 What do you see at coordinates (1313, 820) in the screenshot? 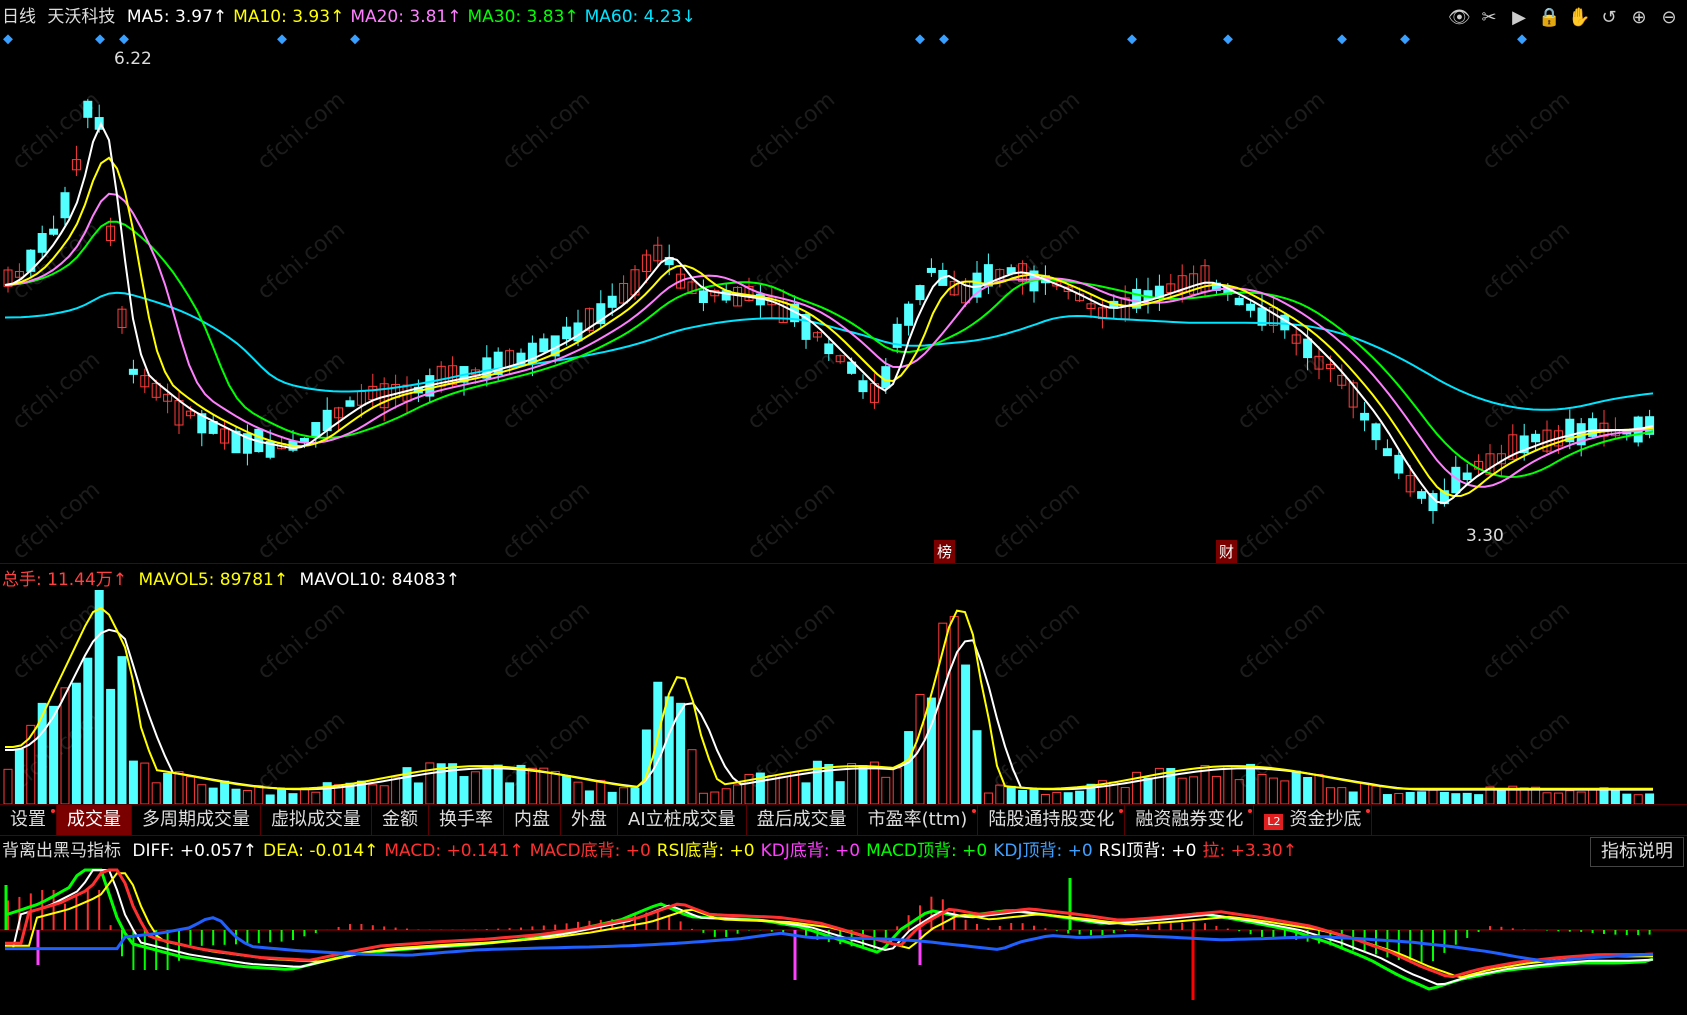
I see `tab-item: L2 资金抄底` at bounding box center [1313, 820].